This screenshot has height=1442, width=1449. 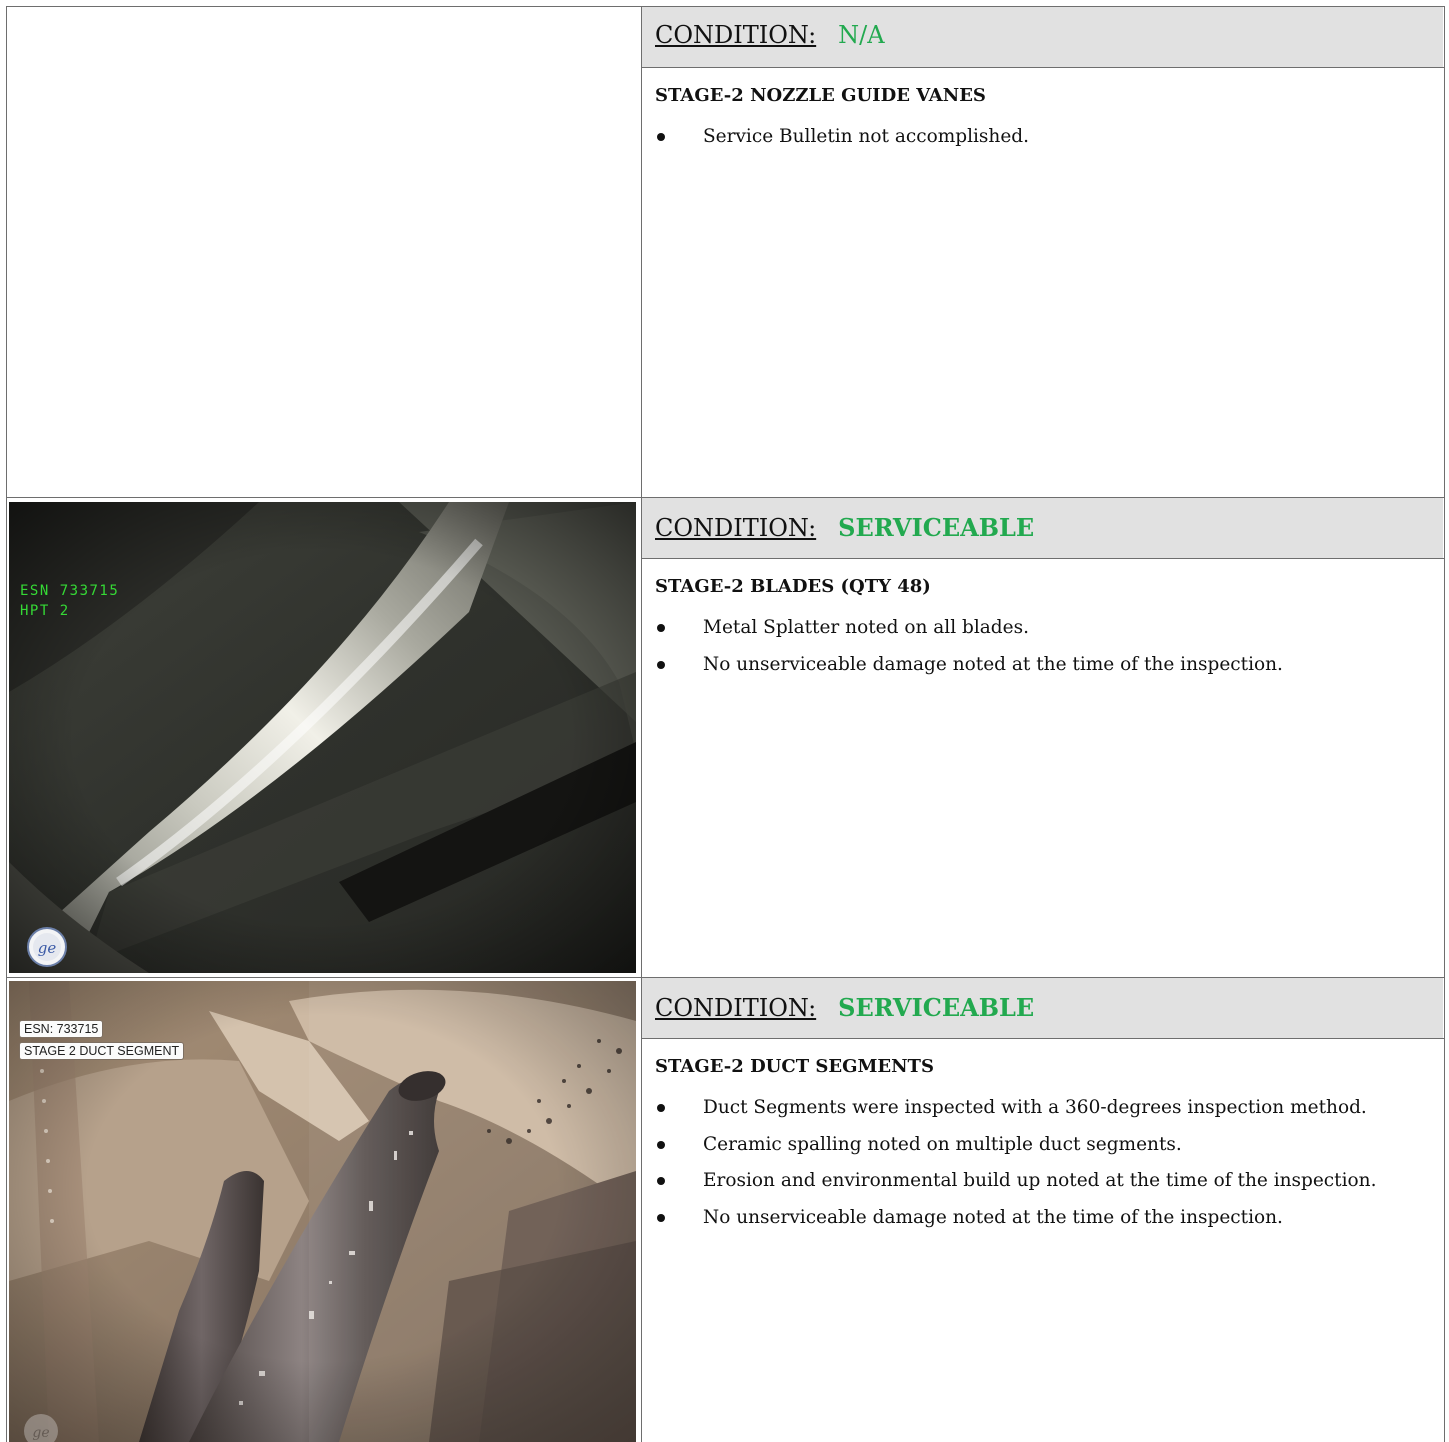 I want to click on table-border-right, so click(x=1444, y=724).